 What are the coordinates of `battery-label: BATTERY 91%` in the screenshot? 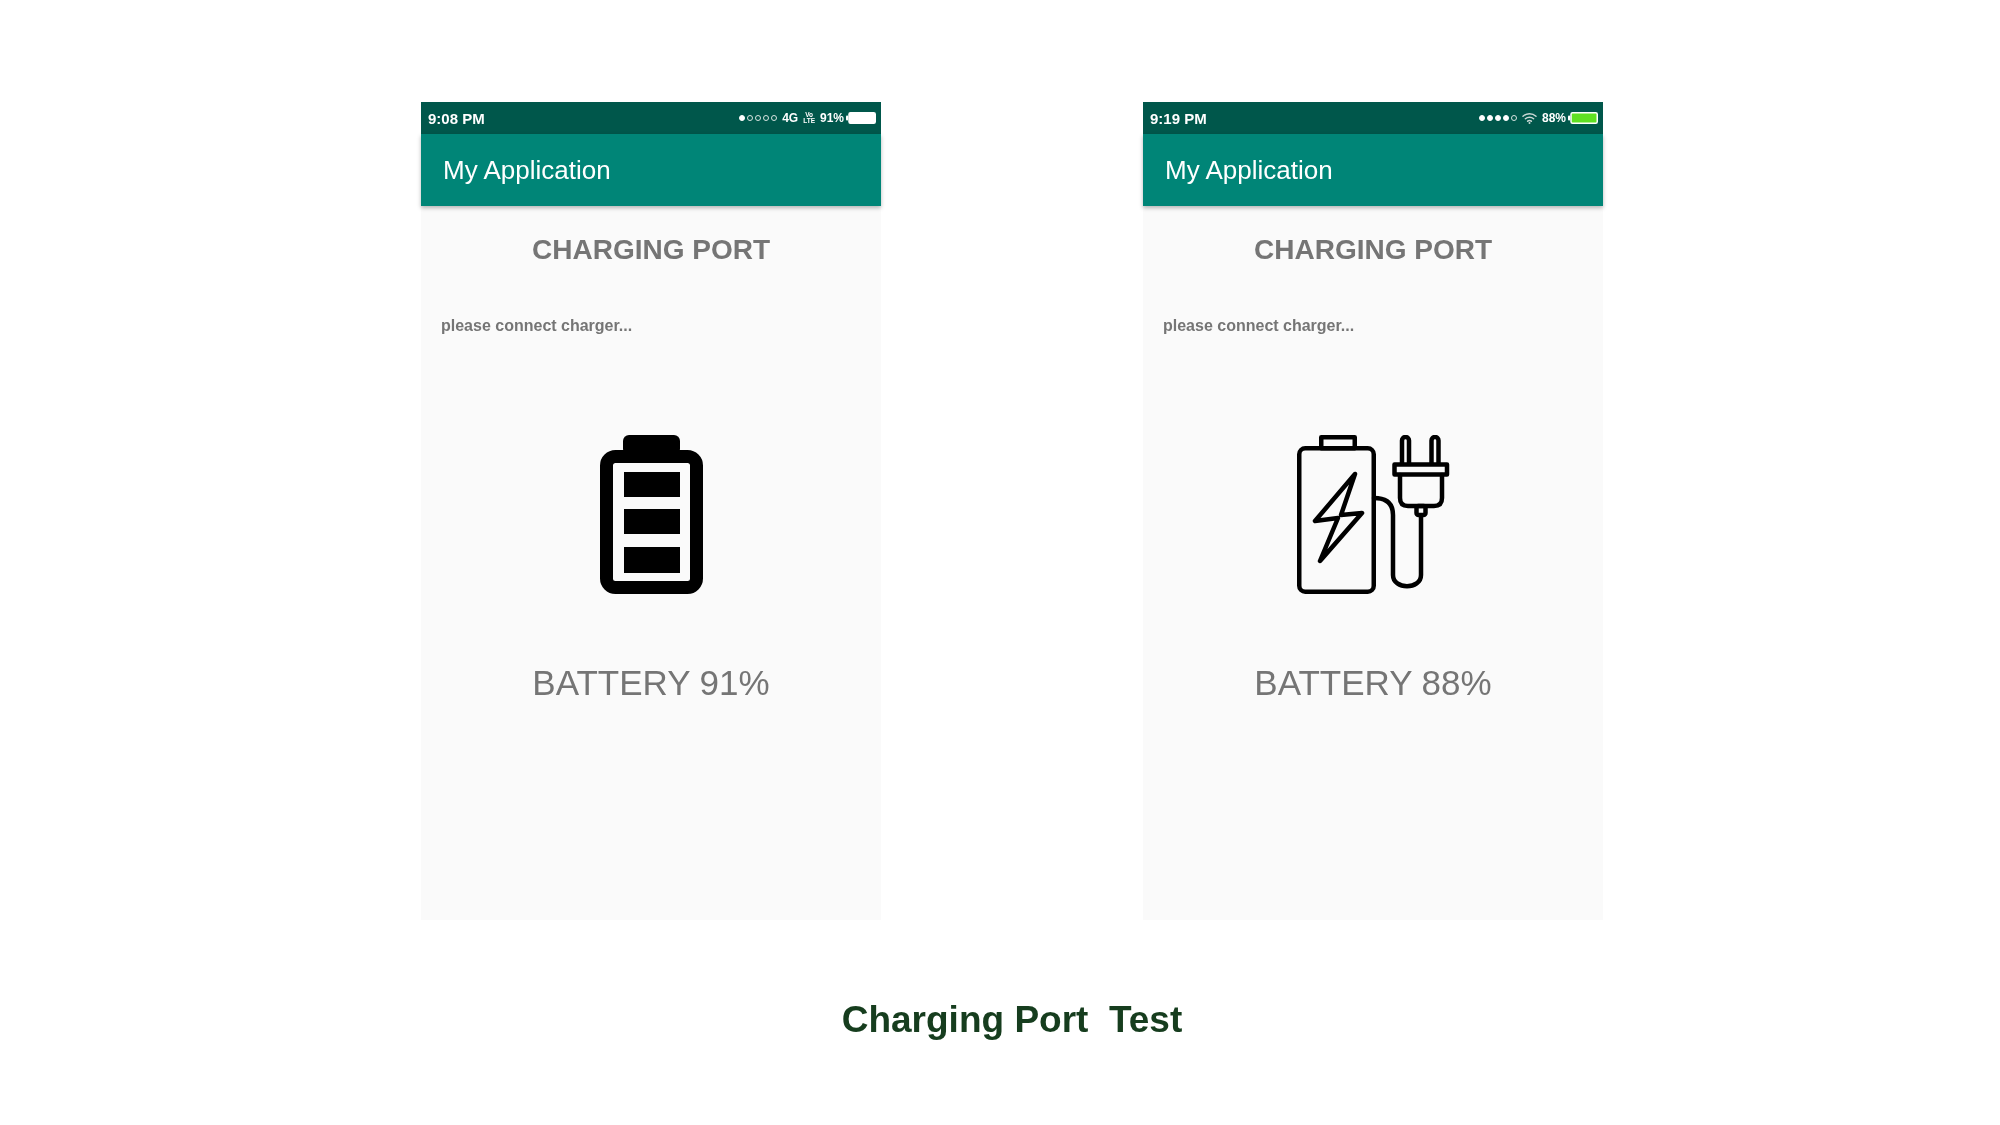 It's located at (651, 683).